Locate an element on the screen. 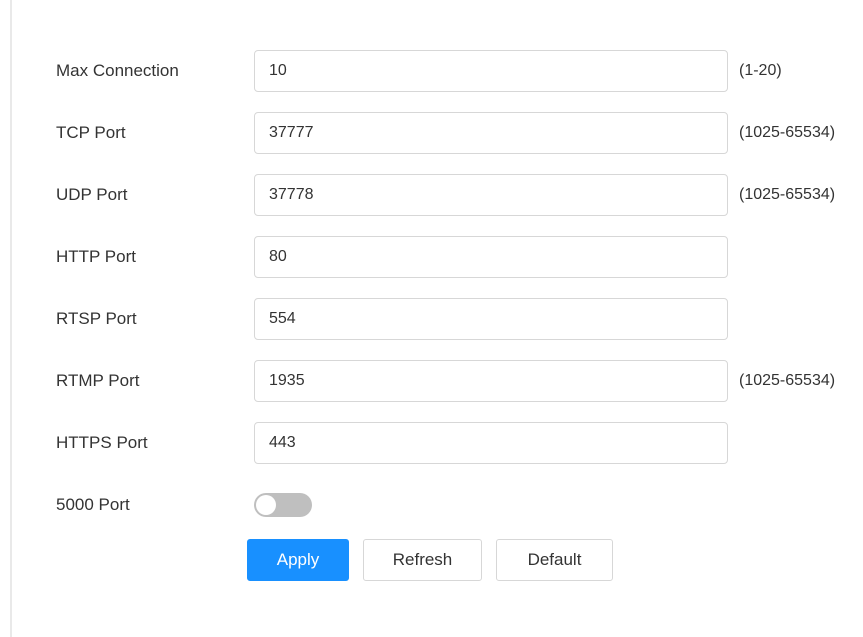  tcp-port-input is located at coordinates (491, 133).